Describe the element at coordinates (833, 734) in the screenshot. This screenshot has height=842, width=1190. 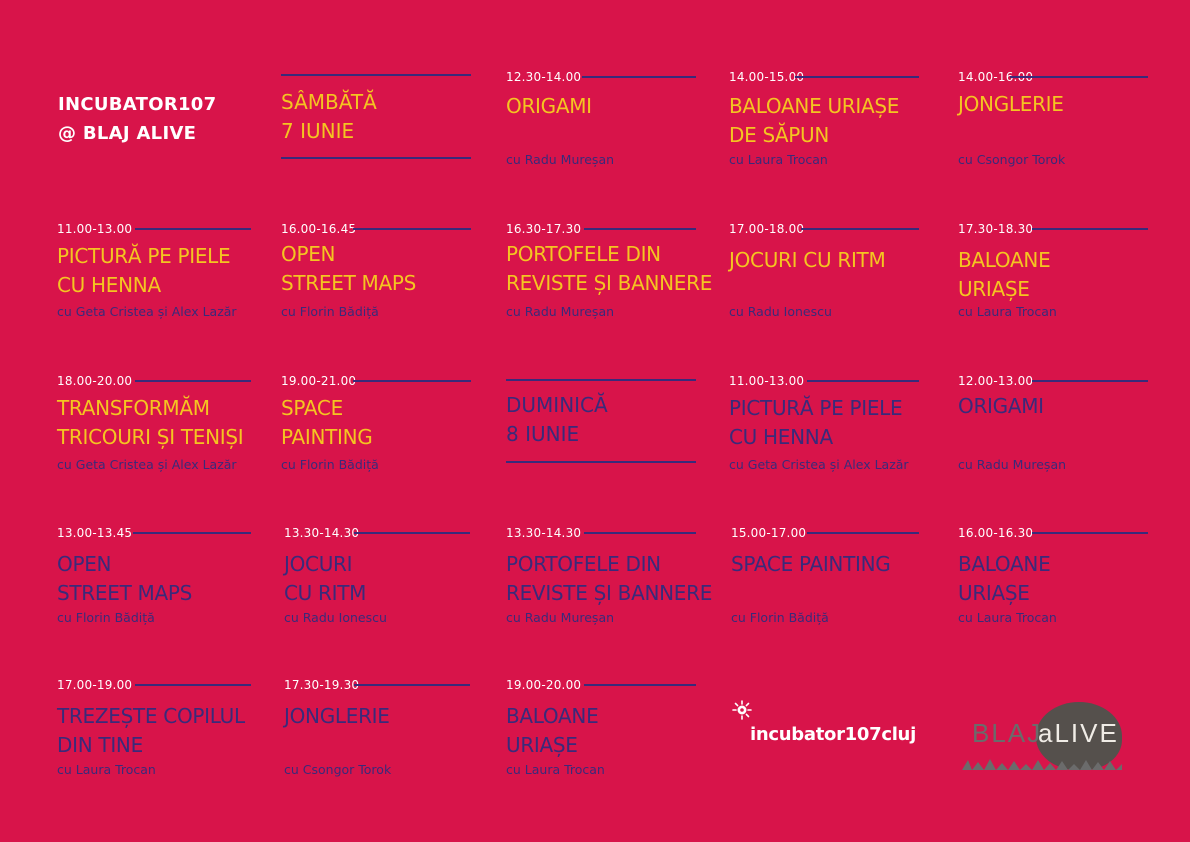
I see `incubator-logo-text: incubator107cluj` at that location.